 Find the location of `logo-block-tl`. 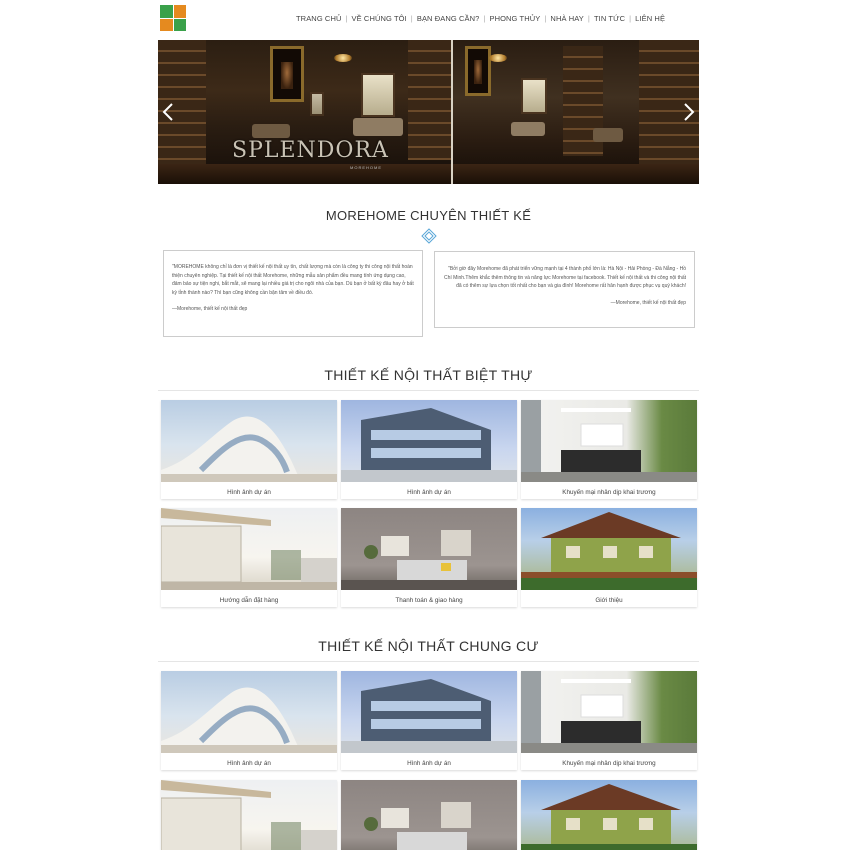

logo-block-tl is located at coordinates (166, 11).